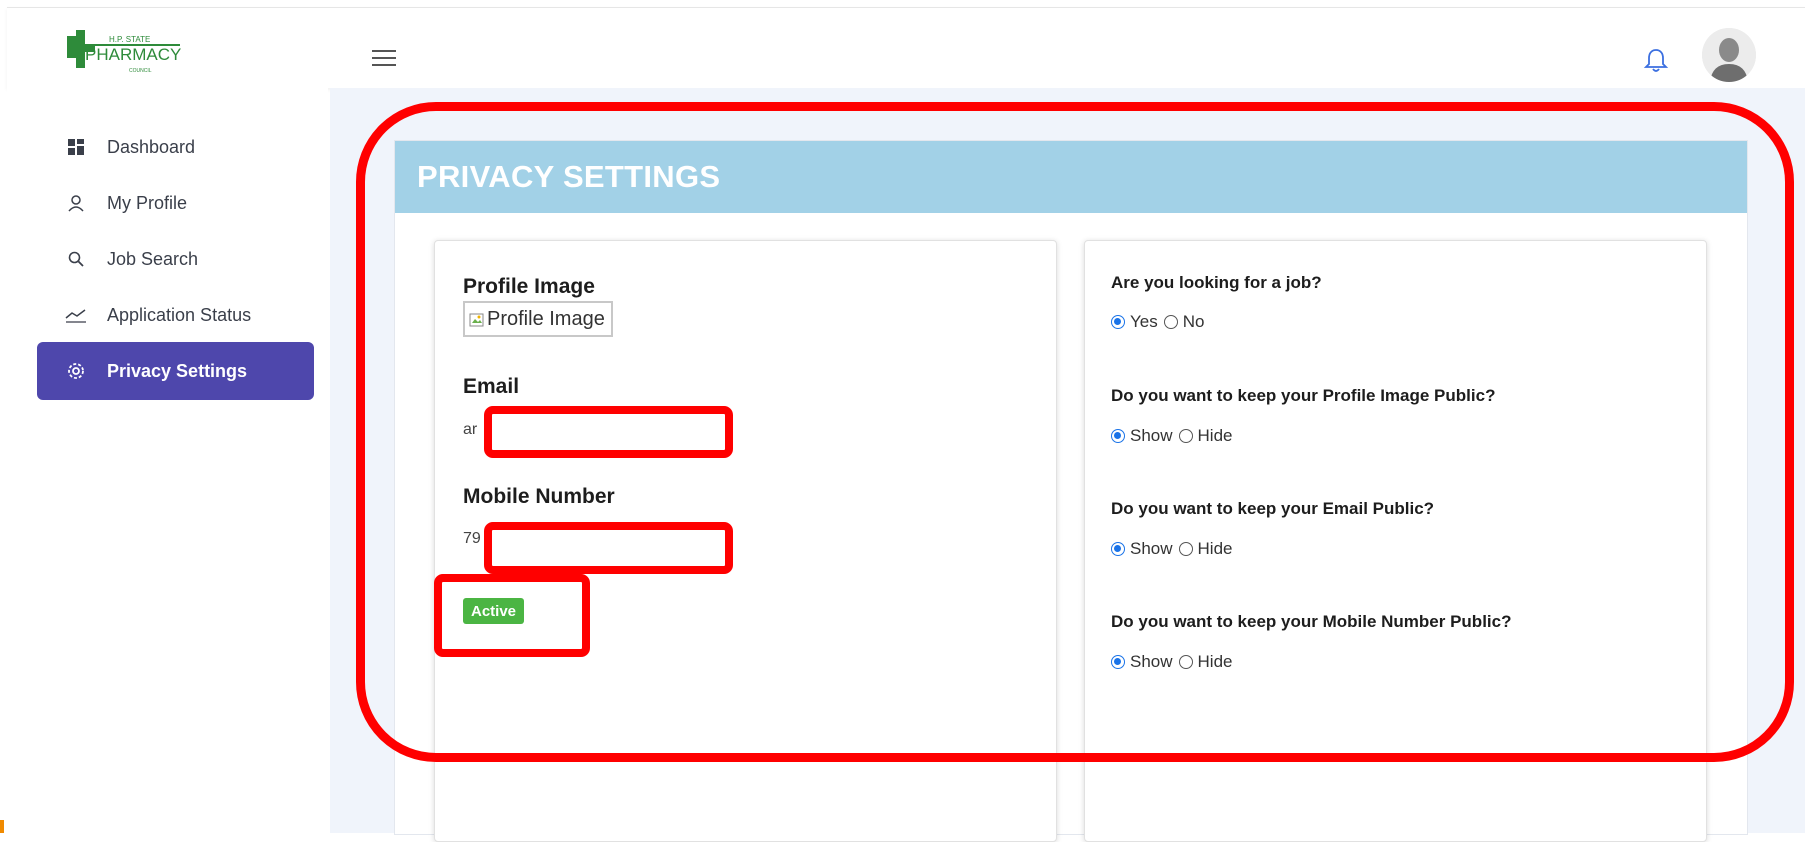  Describe the element at coordinates (1118, 322) in the screenshot. I see `radio-yes` at that location.